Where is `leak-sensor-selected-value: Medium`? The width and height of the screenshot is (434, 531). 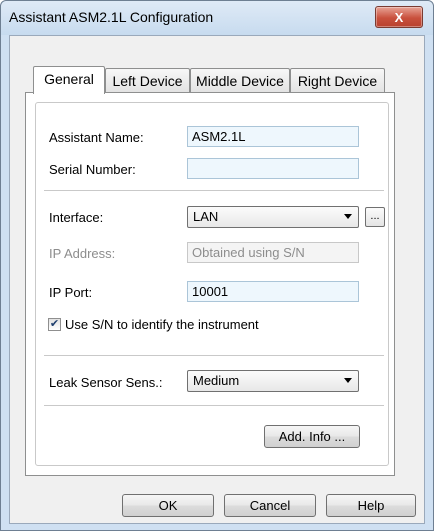
leak-sensor-selected-value: Medium is located at coordinates (216, 380).